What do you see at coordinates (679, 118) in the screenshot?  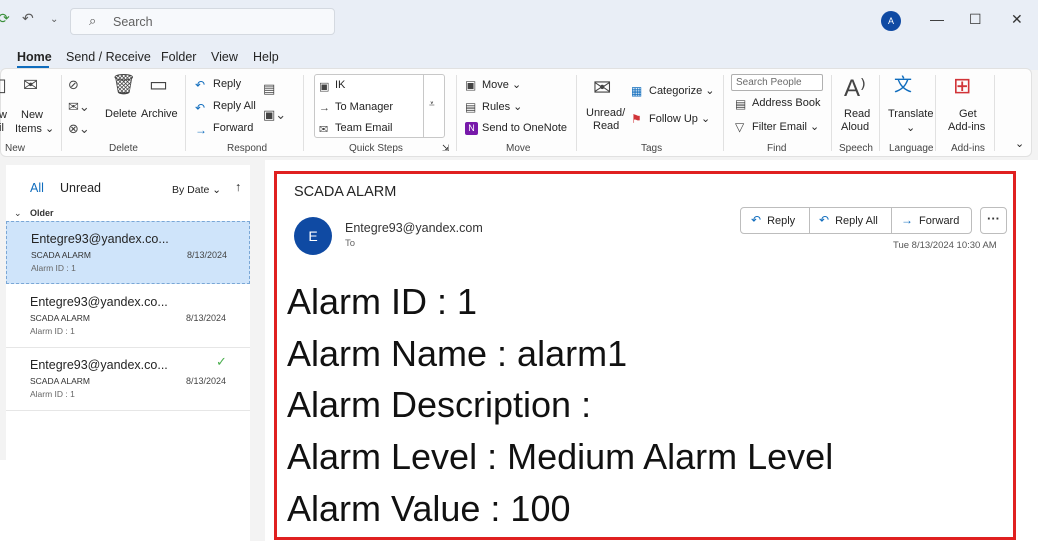 I see `follow-up-button: Follow Up ⌄` at bounding box center [679, 118].